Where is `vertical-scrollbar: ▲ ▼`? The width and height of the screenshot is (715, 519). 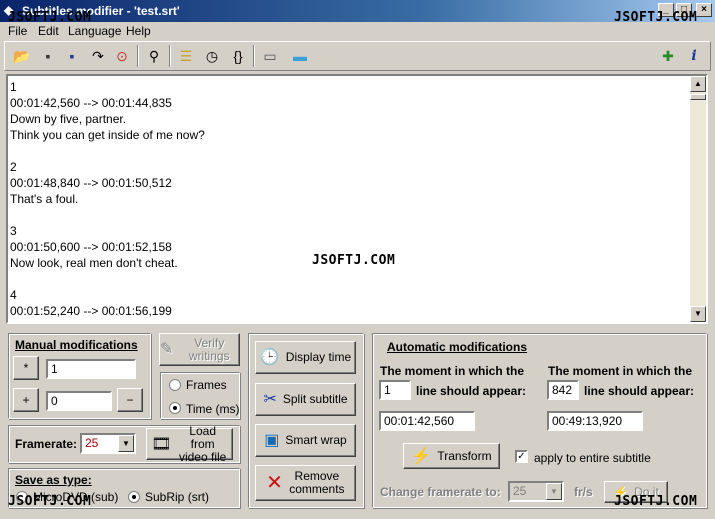
vertical-scrollbar: ▲ ▼ is located at coordinates (698, 199).